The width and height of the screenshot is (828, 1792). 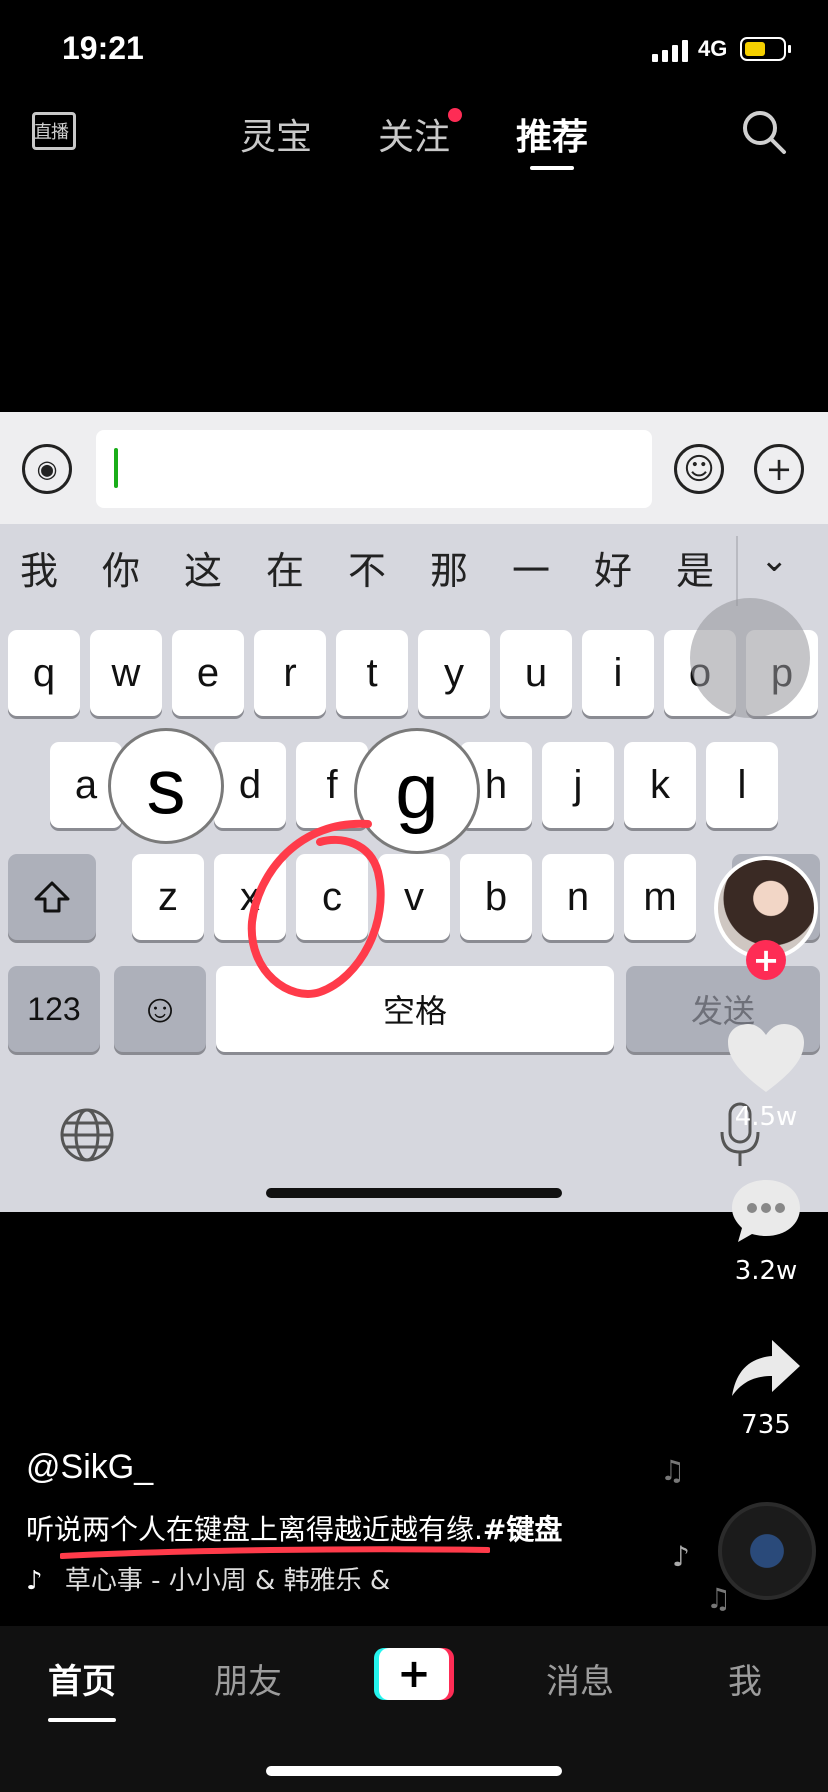 I want to click on shift-icon, so click(x=52, y=897).